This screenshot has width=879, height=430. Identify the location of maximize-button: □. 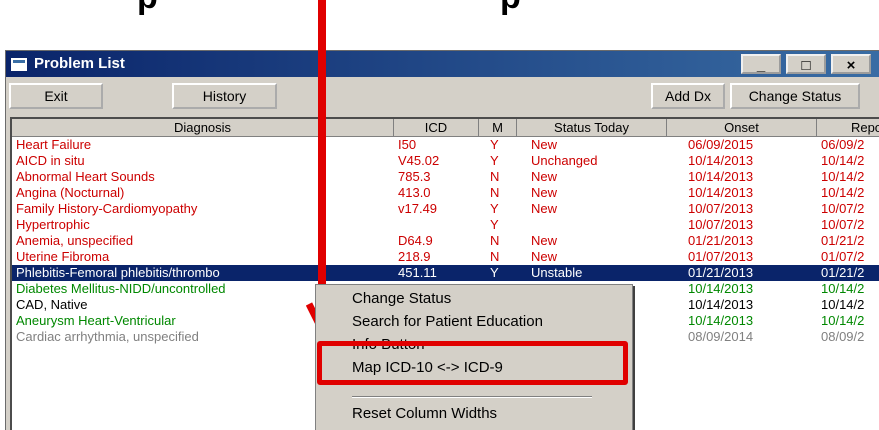
(806, 64).